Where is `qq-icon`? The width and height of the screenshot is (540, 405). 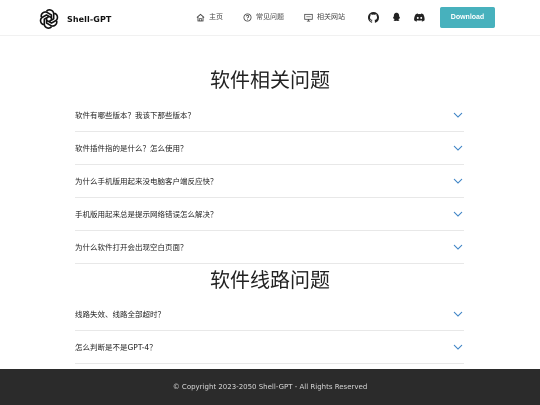 qq-icon is located at coordinates (396, 17).